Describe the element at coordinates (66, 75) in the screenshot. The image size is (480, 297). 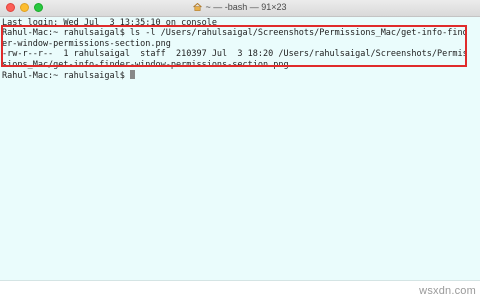
I see `shell-prompt: Rahul-Mac:~ rahulsaigal$` at that location.